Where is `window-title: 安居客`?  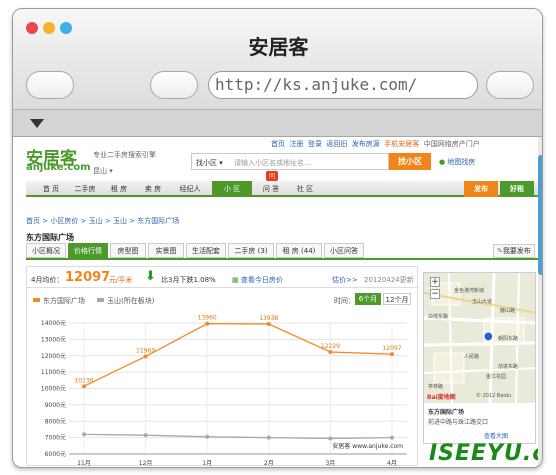 window-title: 安居客 is located at coordinates (278, 47).